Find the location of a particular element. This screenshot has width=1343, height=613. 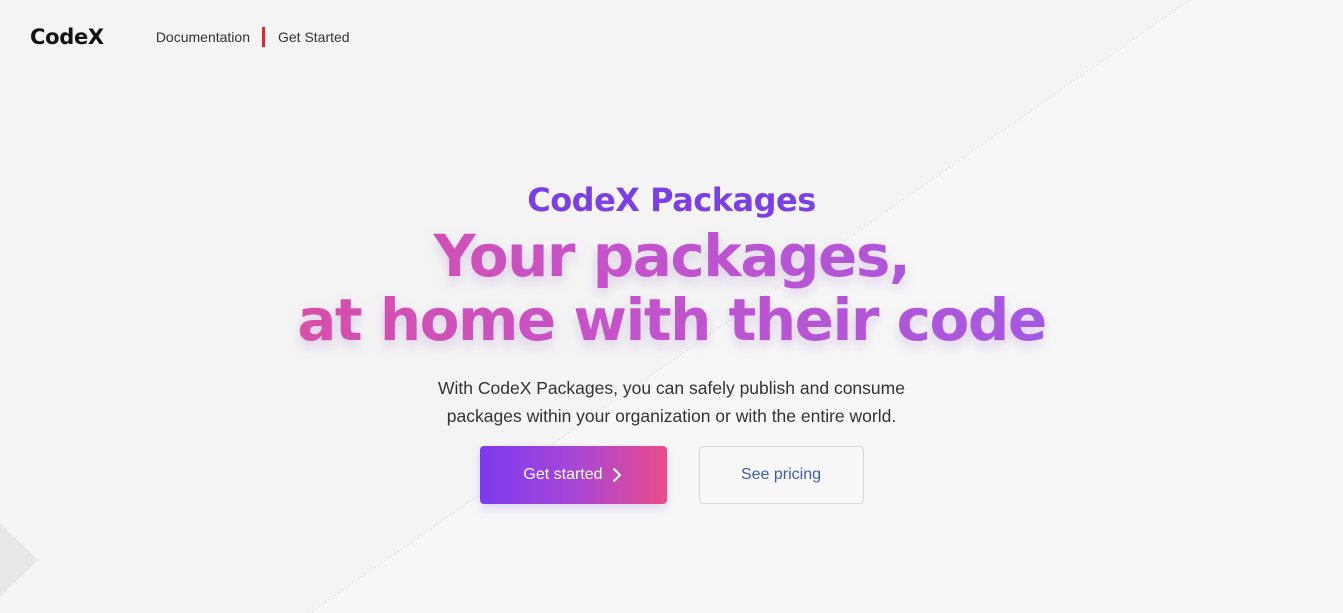

hero-eyebrow: CodeX Packages is located at coordinates (671, 200).